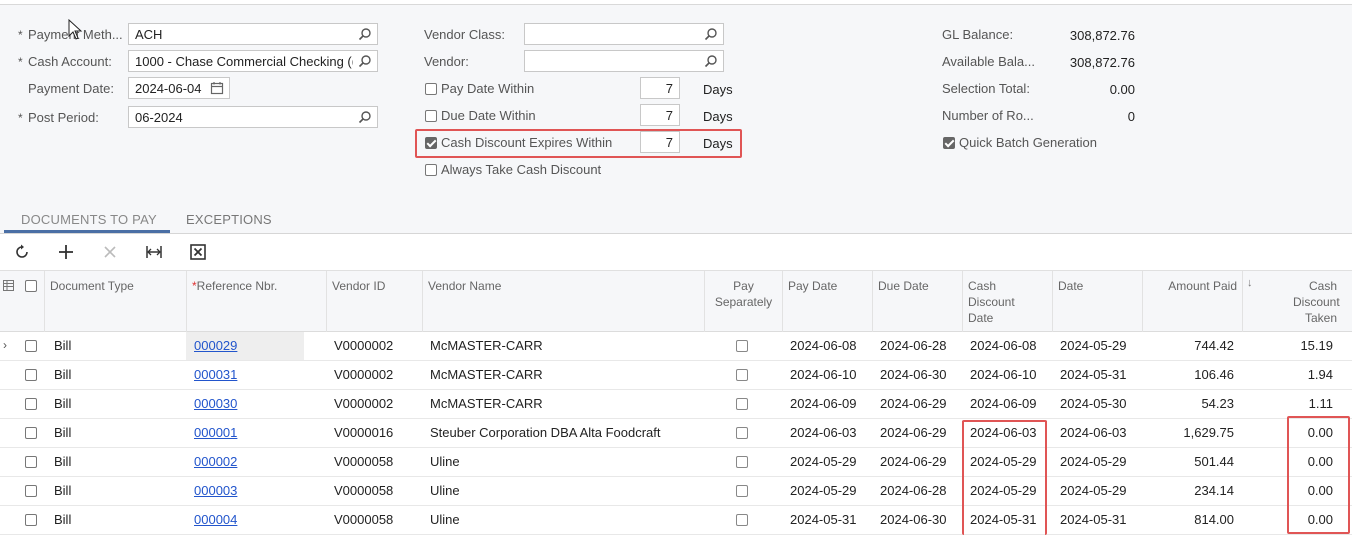  I want to click on due-date-within-days-input: 7, so click(660, 115).